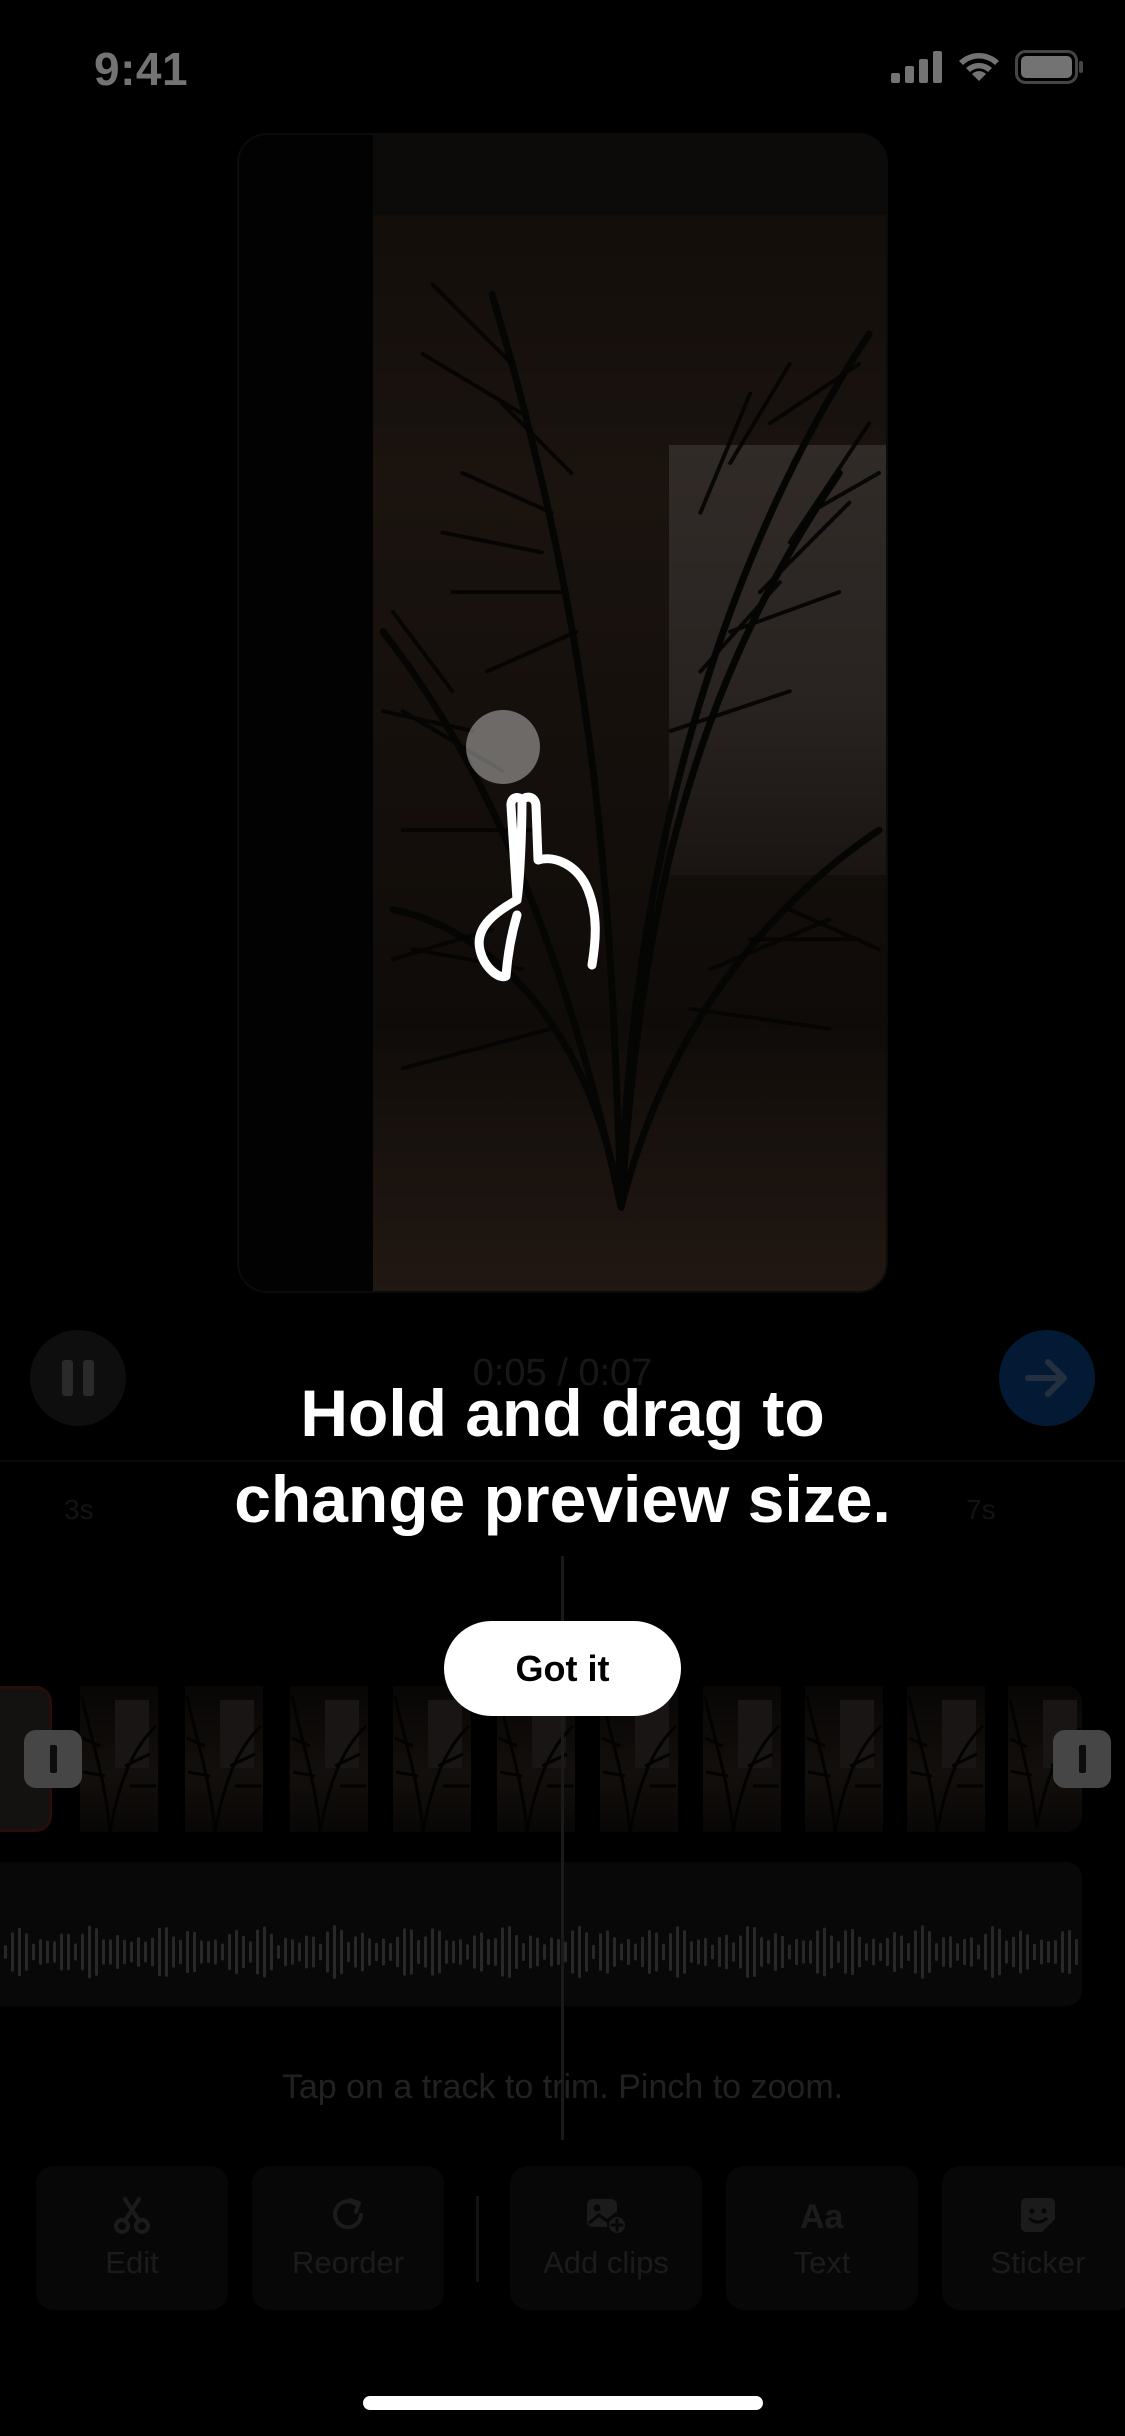 The image size is (1125, 2436). Describe the element at coordinates (545, 850) in the screenshot. I see `drag-gesture-hint` at that location.